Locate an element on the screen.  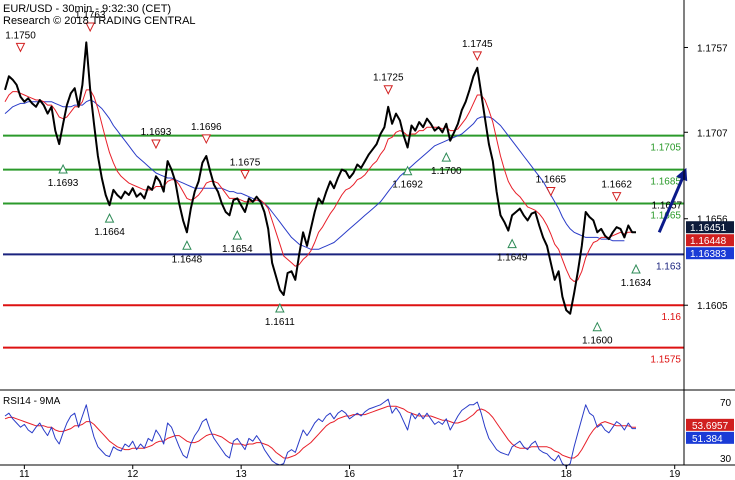
level-label-3: 1.163 is located at coordinates (668, 266).